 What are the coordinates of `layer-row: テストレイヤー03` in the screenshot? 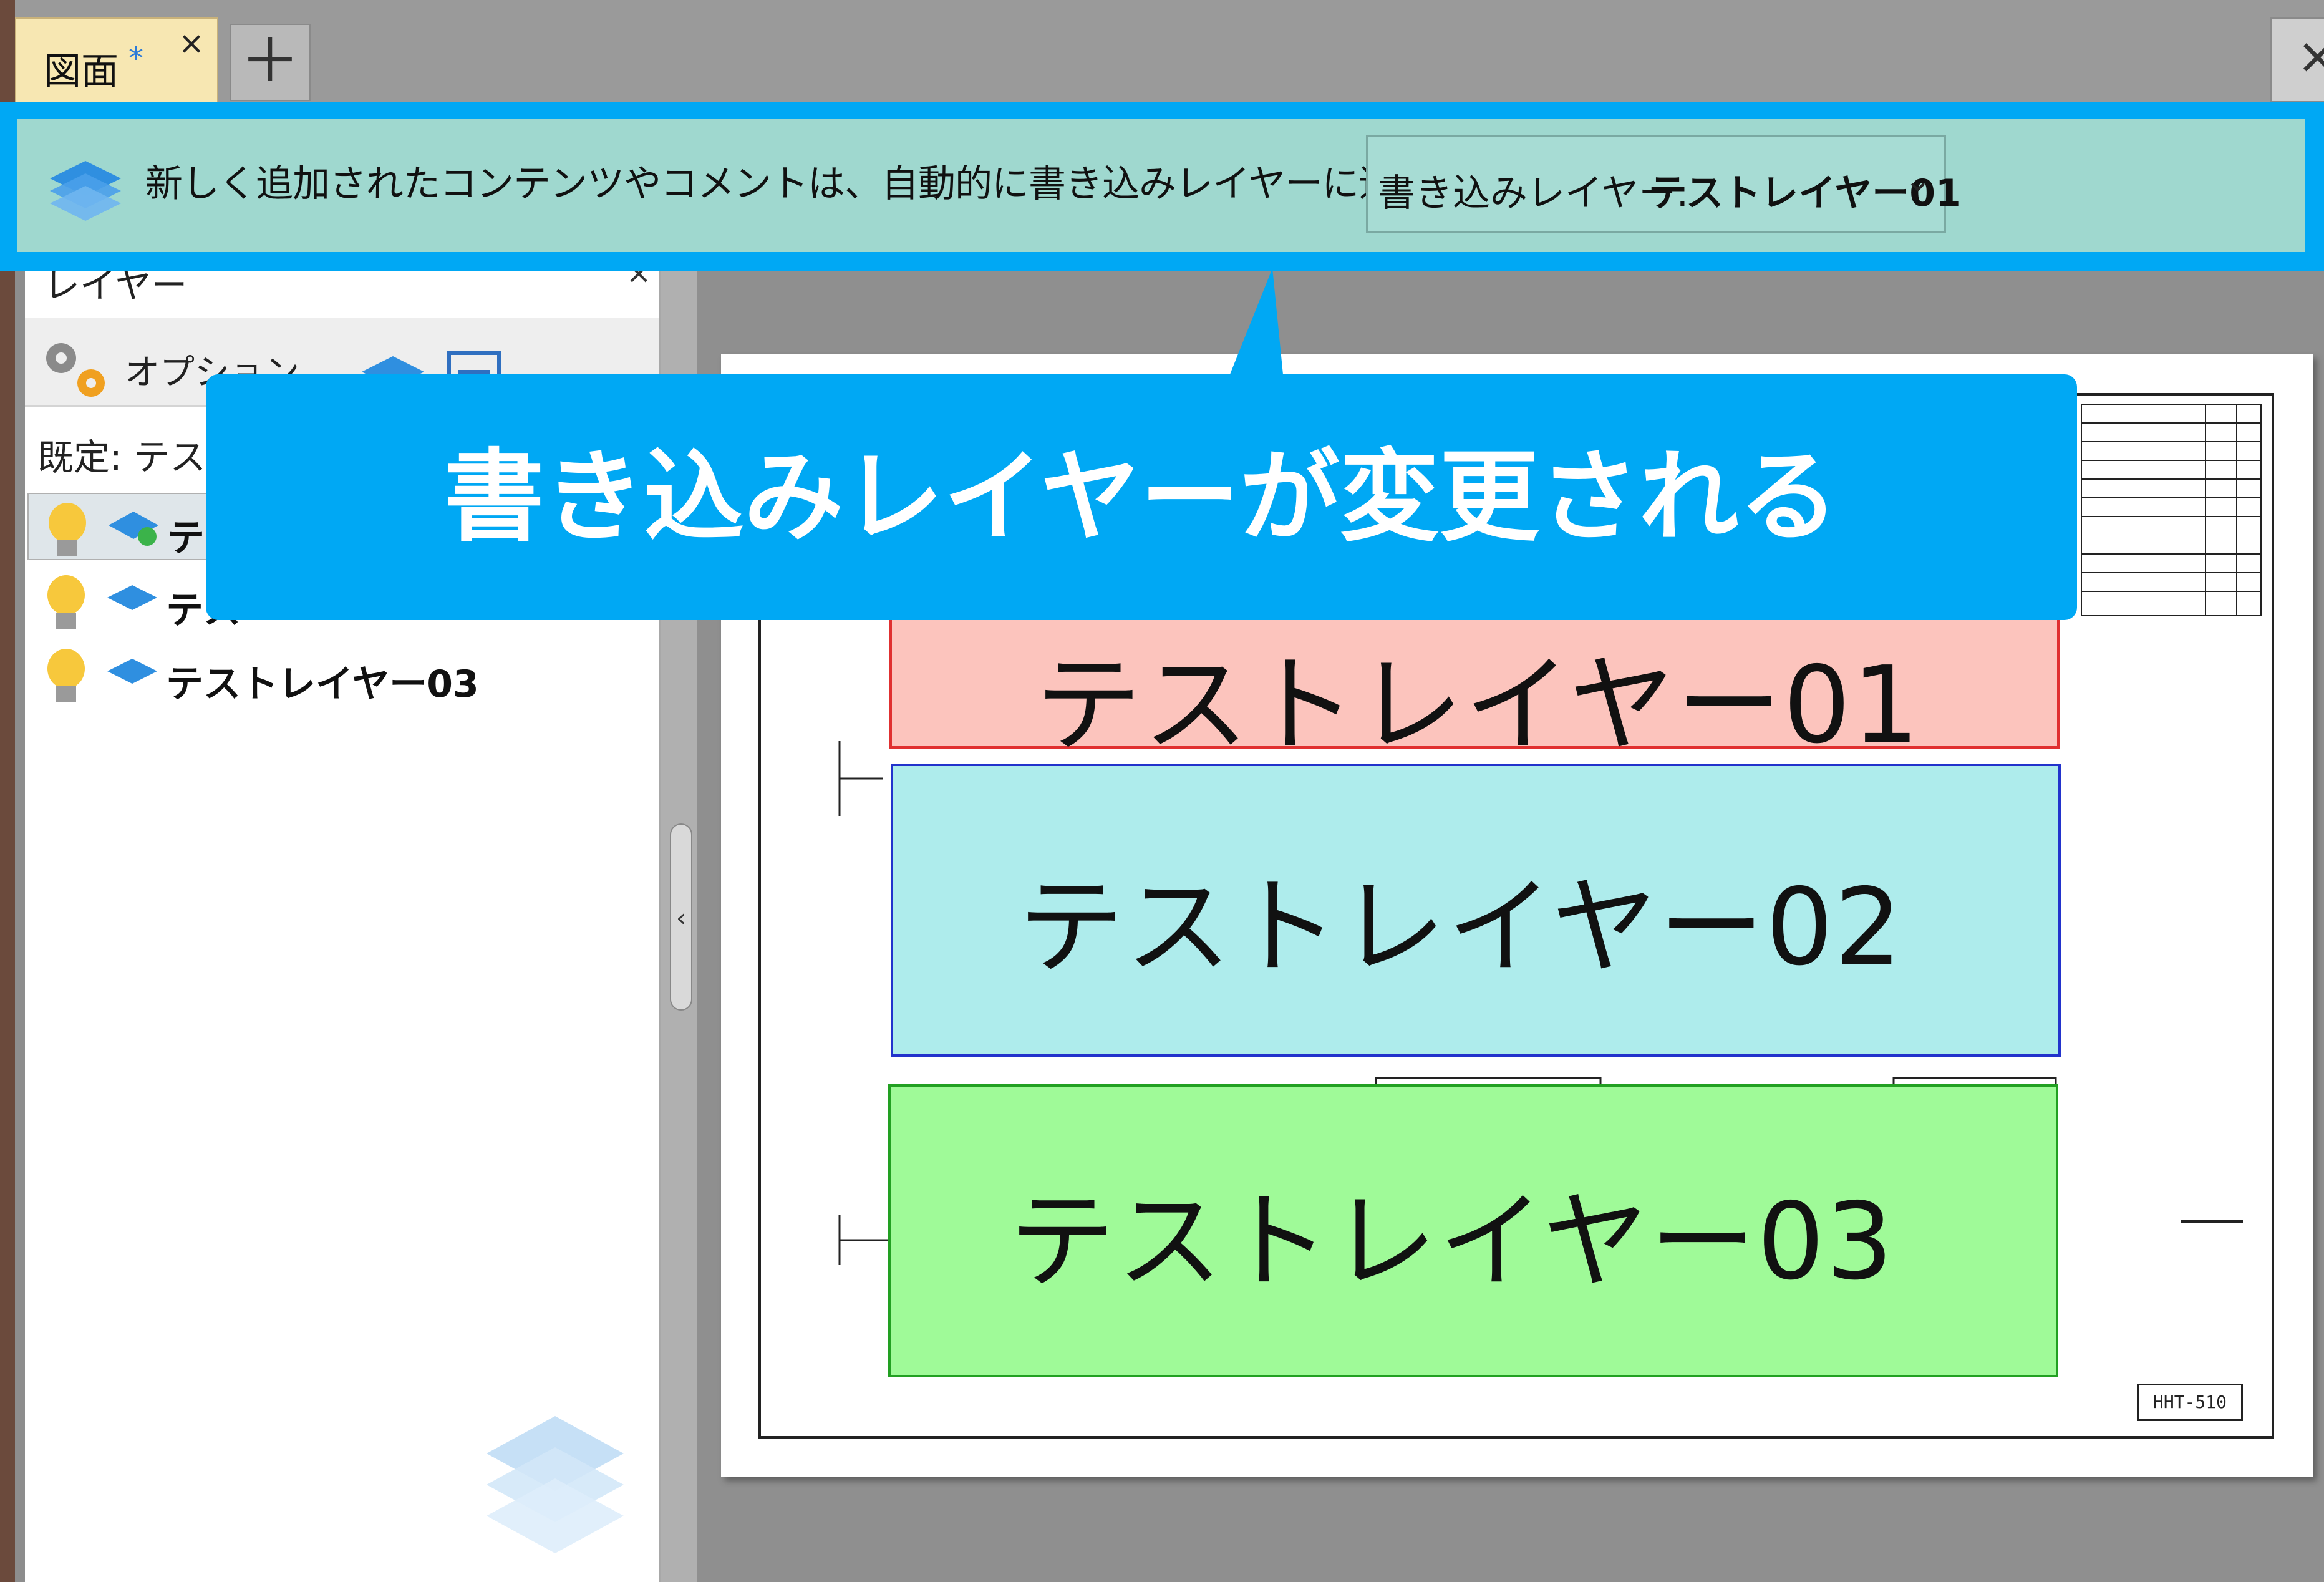 It's located at (341, 673).